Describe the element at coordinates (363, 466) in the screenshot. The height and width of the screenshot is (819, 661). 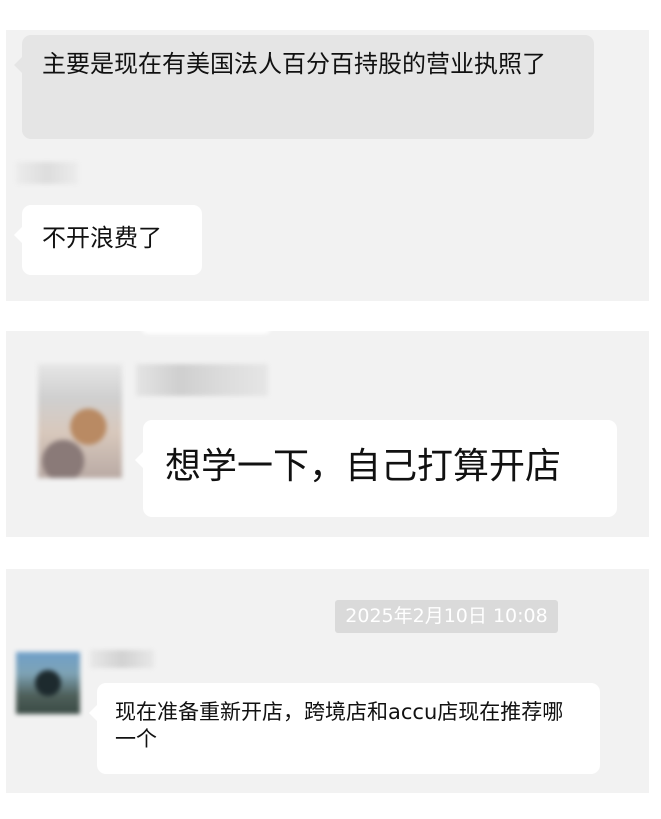
I see `message-text: 想学一下，自己打算开店` at that location.